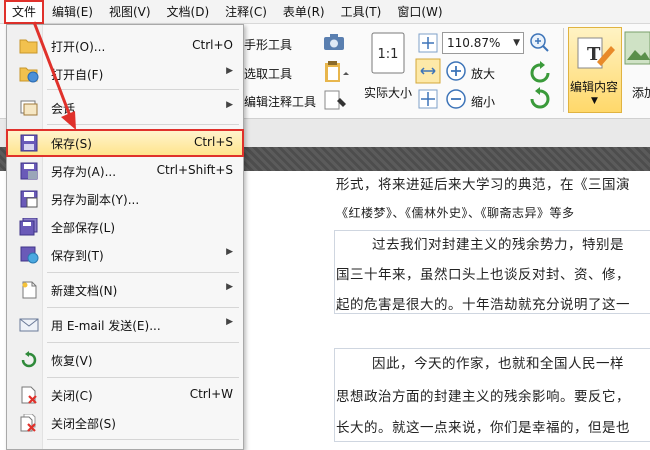 The image size is (650, 450). Describe the element at coordinates (188, 12) in the screenshot. I see `menu-document: 文档(D)` at that location.